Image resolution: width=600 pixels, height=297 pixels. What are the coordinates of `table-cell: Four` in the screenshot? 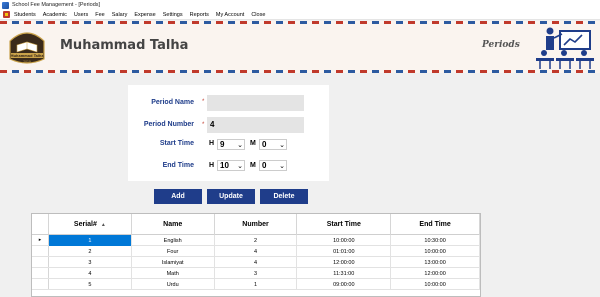 It's located at (173, 251).